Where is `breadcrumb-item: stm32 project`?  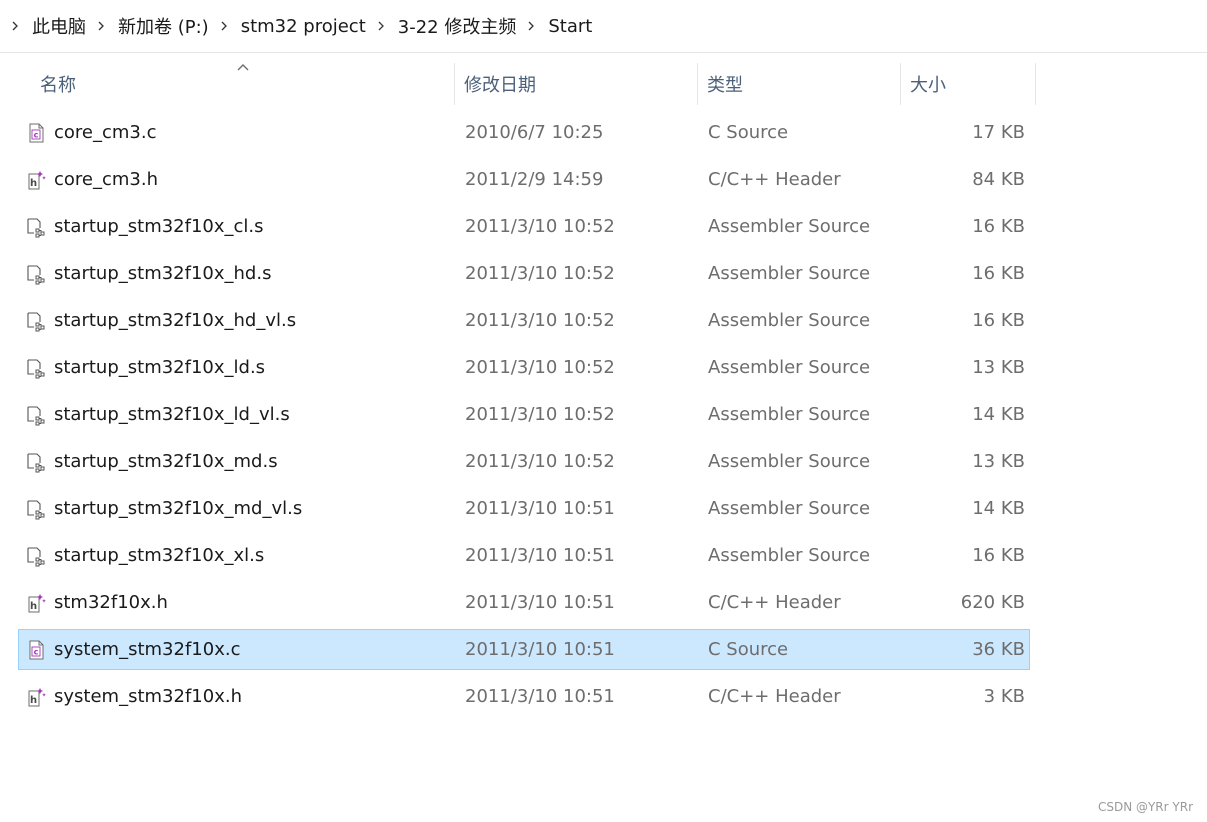
breadcrumb-item: stm32 project is located at coordinates (303, 26).